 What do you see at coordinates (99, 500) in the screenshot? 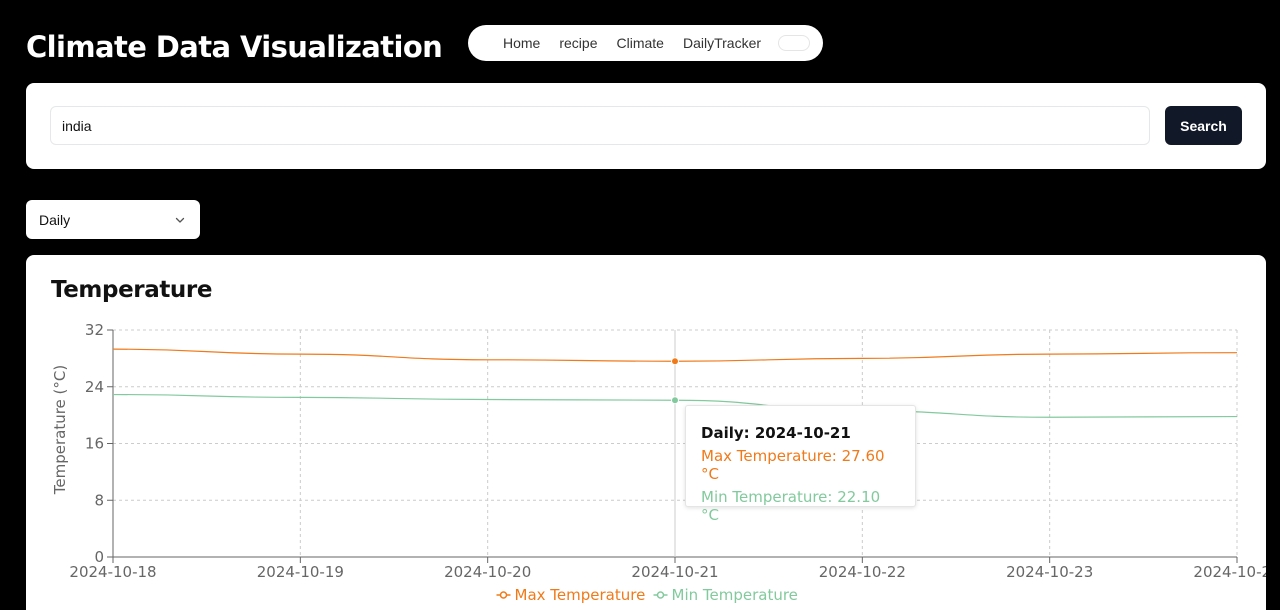
I see `y-tick-label: 8` at bounding box center [99, 500].